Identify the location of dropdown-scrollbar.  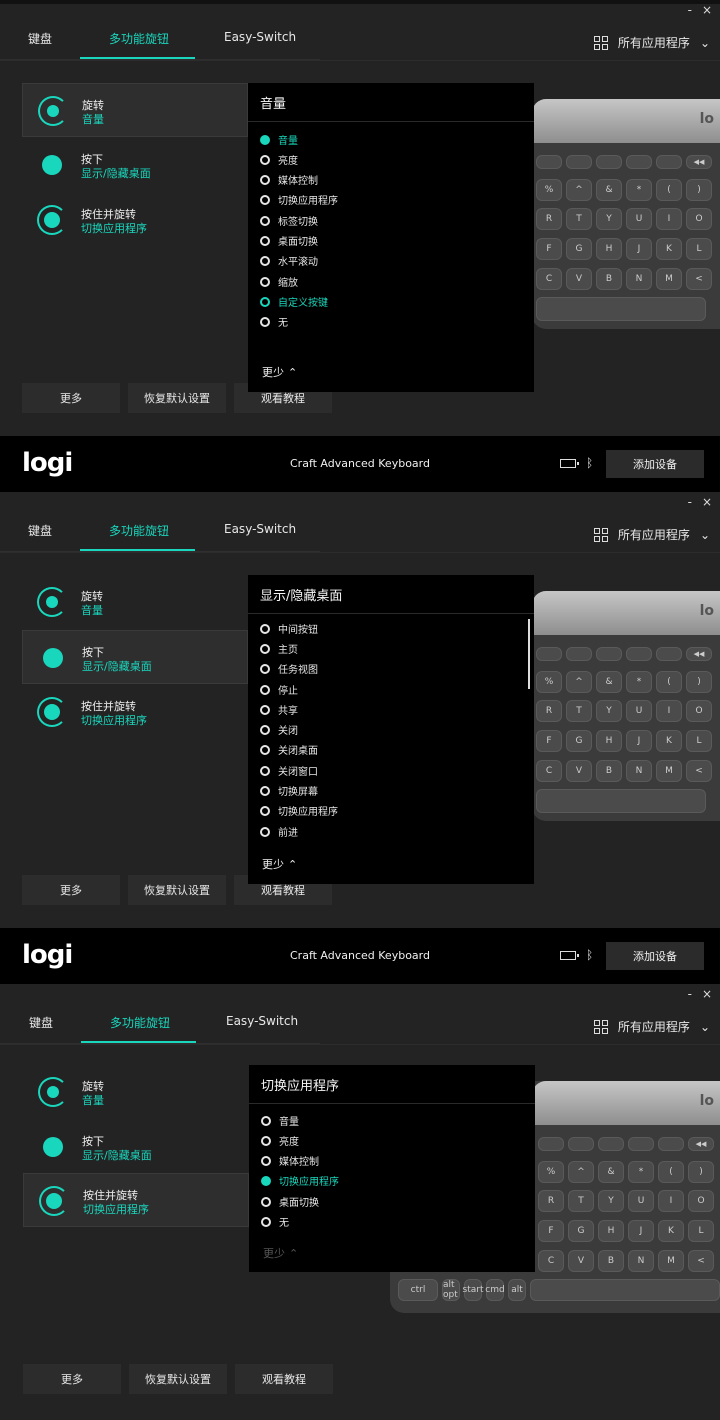
(529, 654).